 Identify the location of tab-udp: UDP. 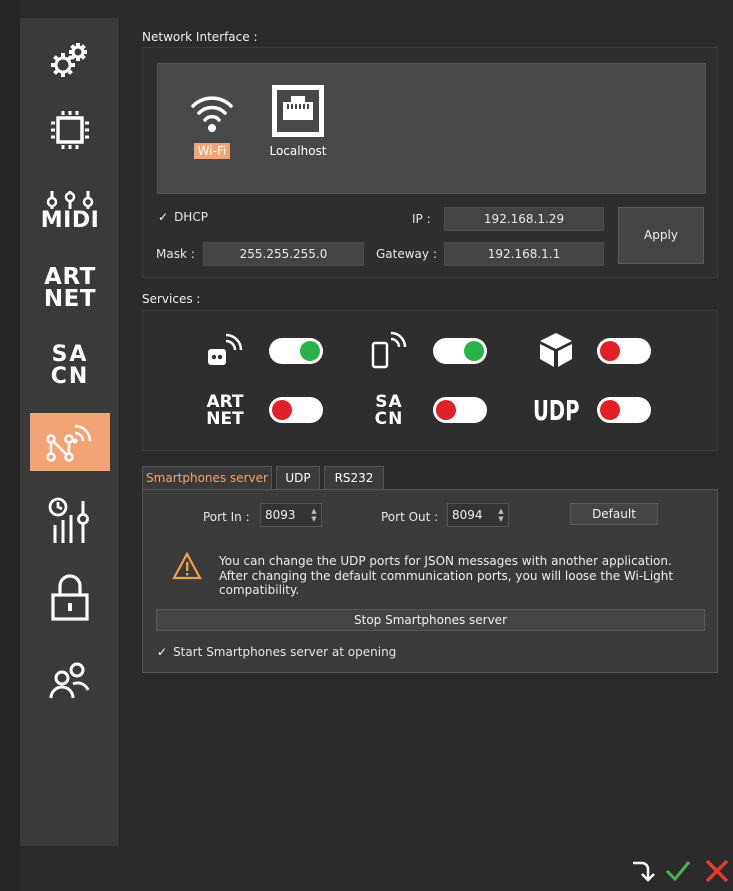
(298, 478).